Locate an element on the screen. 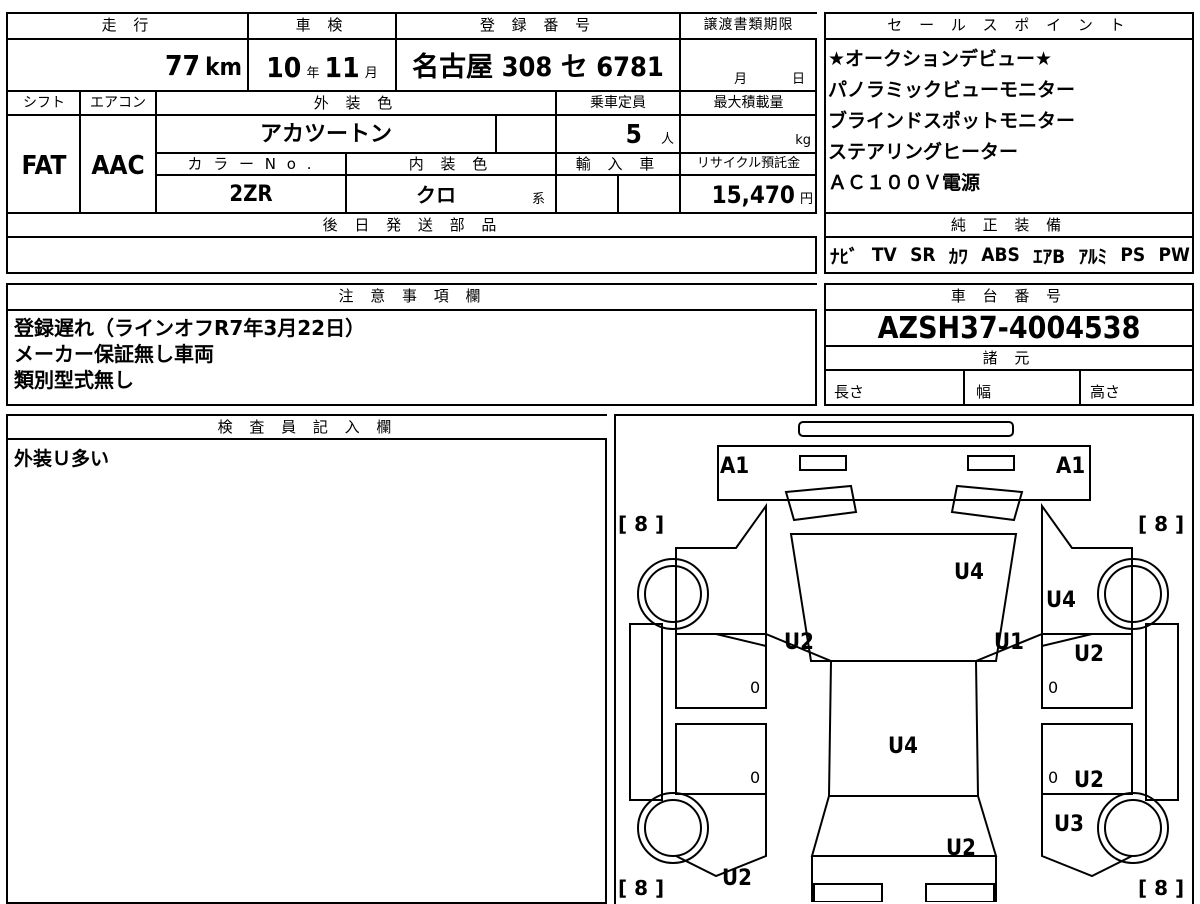 This screenshot has height=904, width=1200. mileage-value: 77 is located at coordinates (182, 65).